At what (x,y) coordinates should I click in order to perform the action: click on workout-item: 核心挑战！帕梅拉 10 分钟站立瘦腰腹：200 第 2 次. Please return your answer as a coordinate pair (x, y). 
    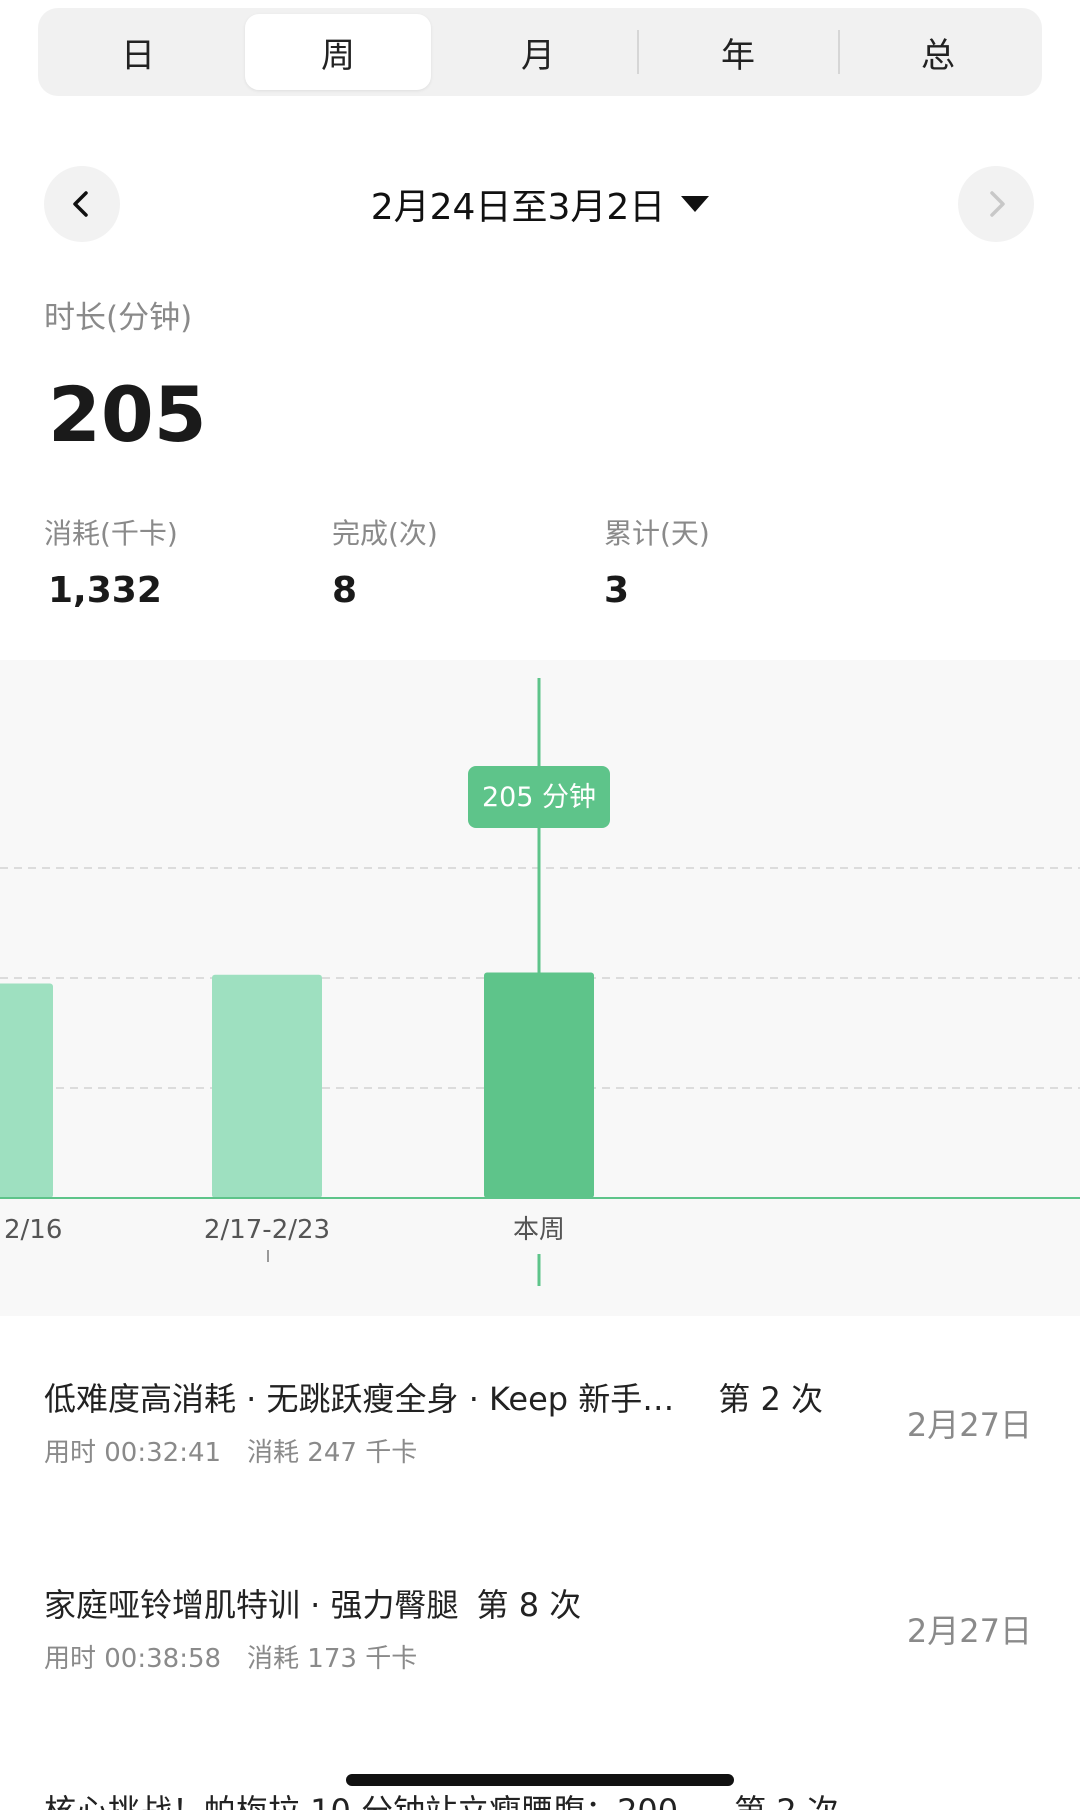
    Looking at the image, I should click on (540, 1798).